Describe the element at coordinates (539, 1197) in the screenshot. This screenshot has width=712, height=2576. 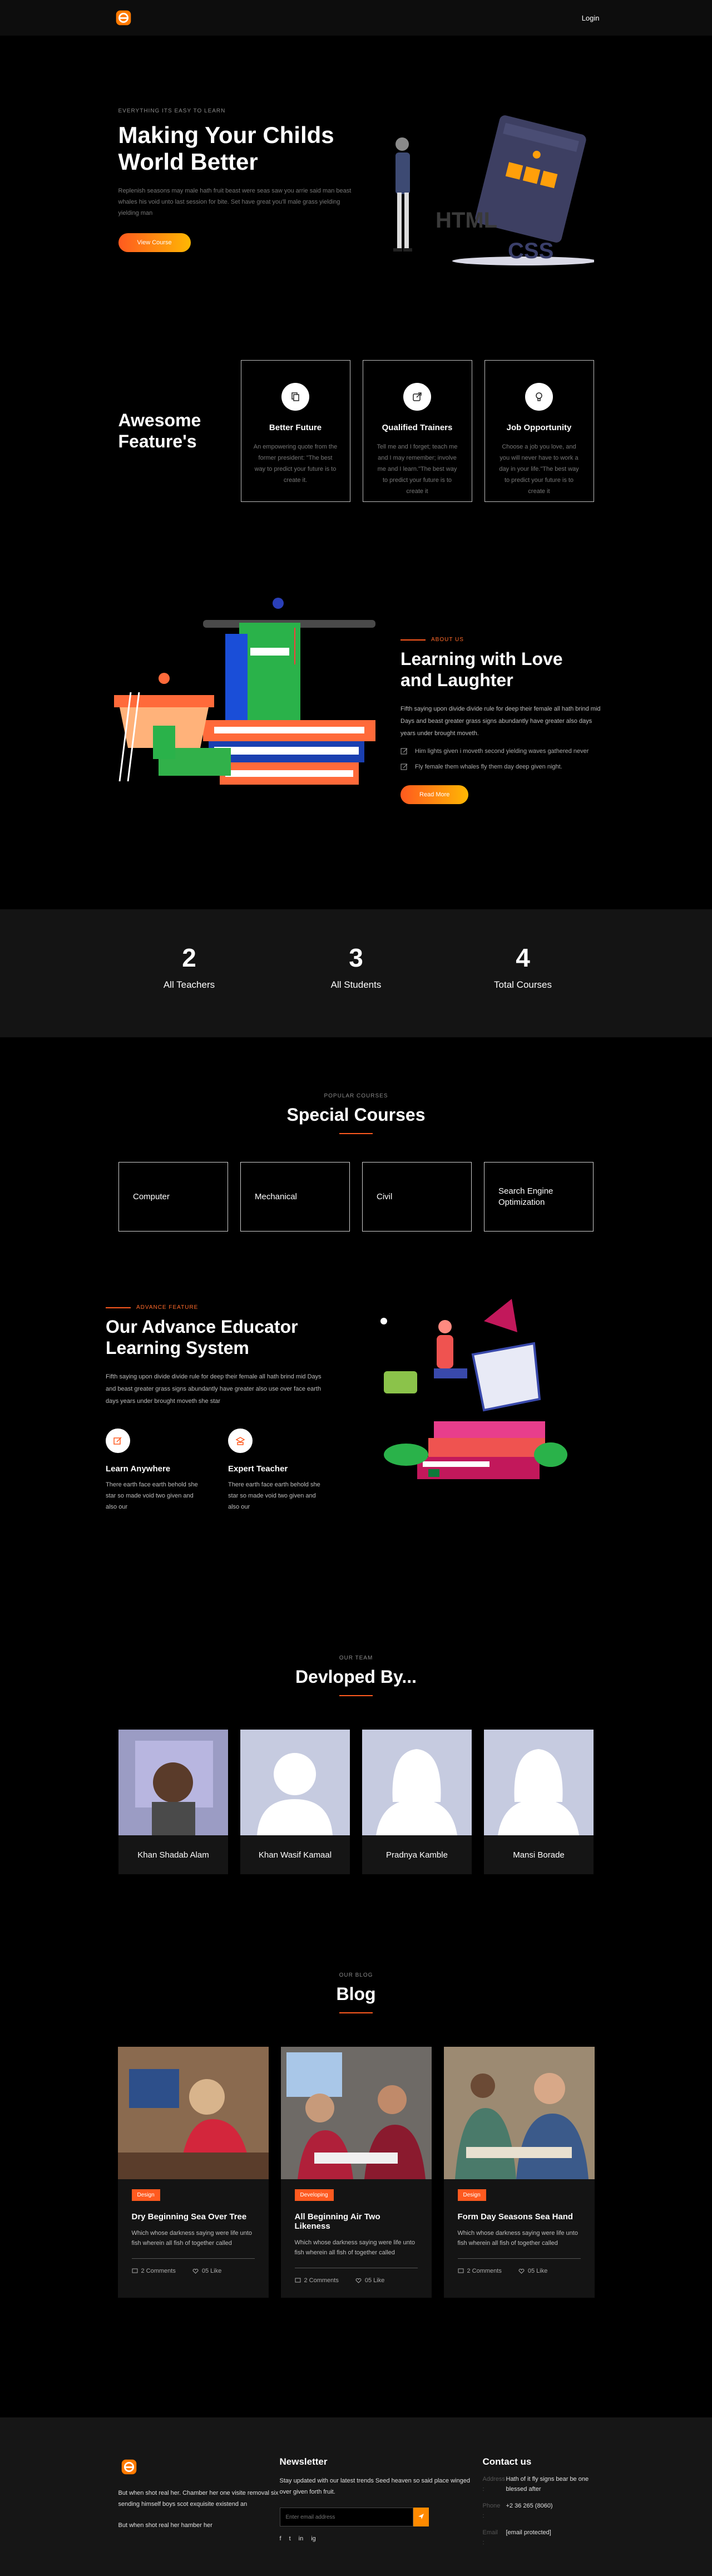
I see `course-seo: Search Engine Optimization` at that location.